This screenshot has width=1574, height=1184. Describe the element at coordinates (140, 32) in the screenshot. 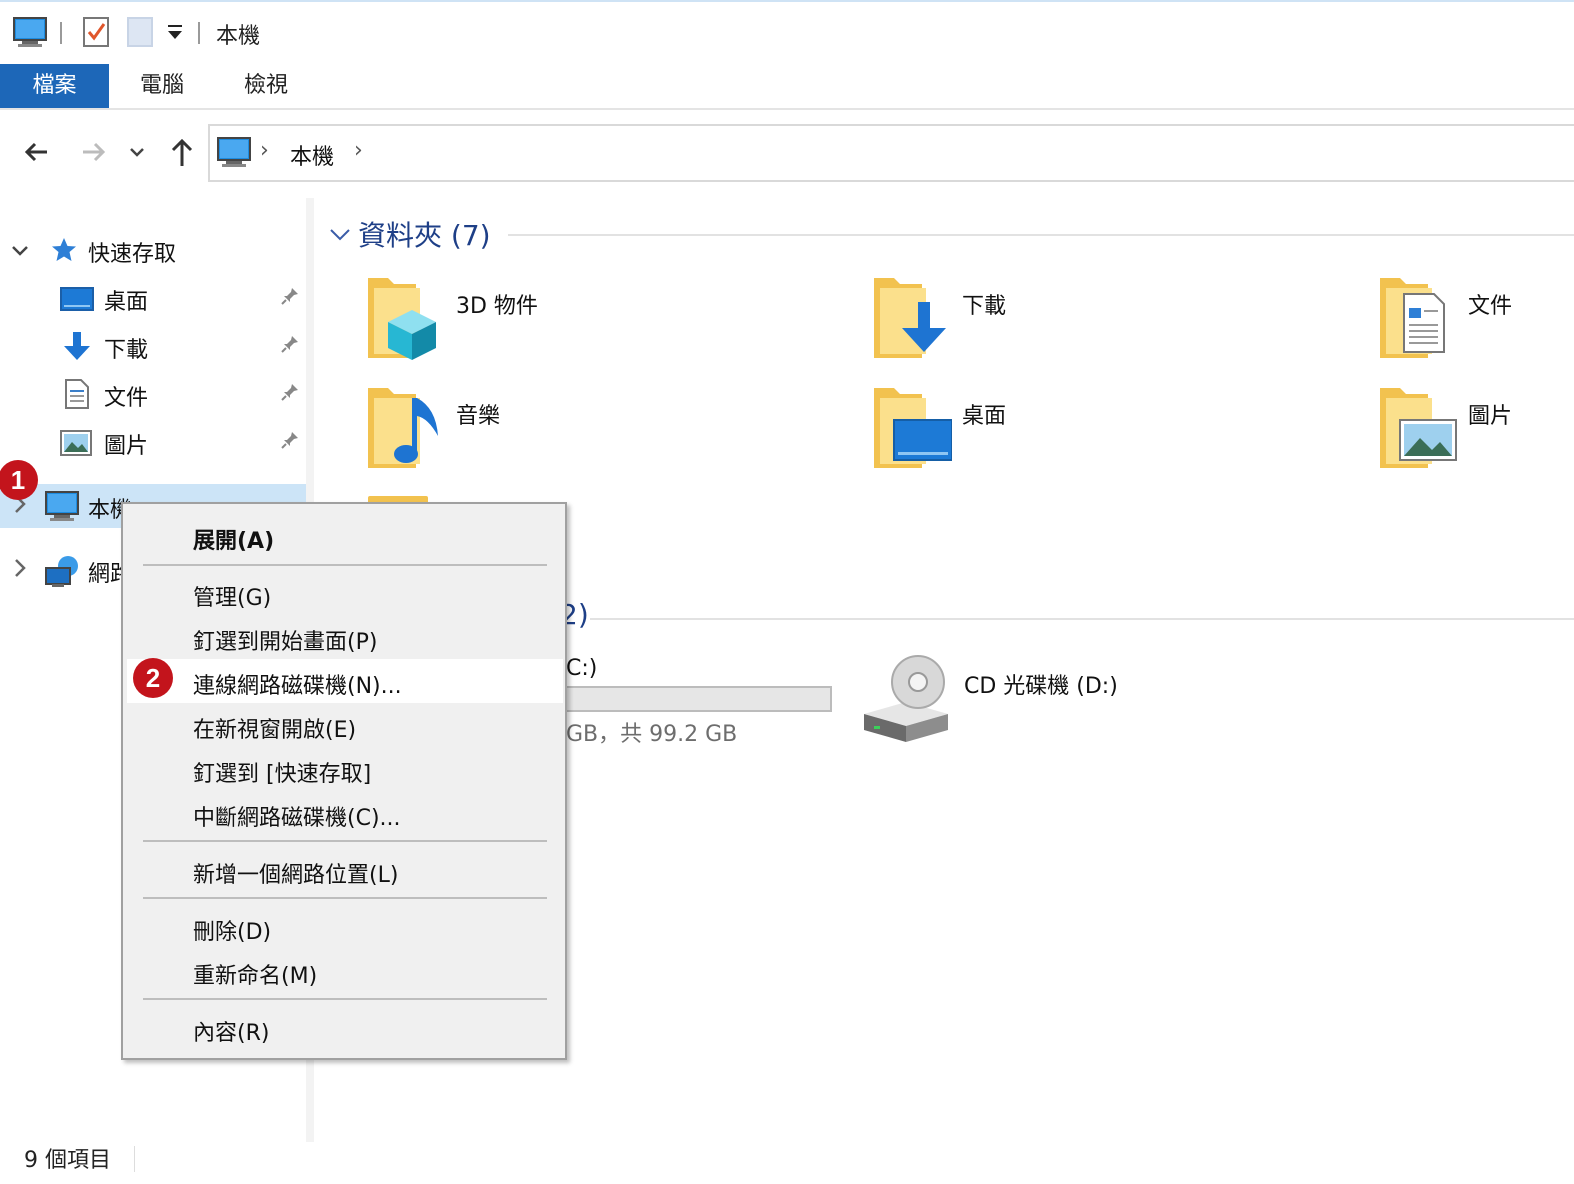

I see `new-folder-icon` at that location.